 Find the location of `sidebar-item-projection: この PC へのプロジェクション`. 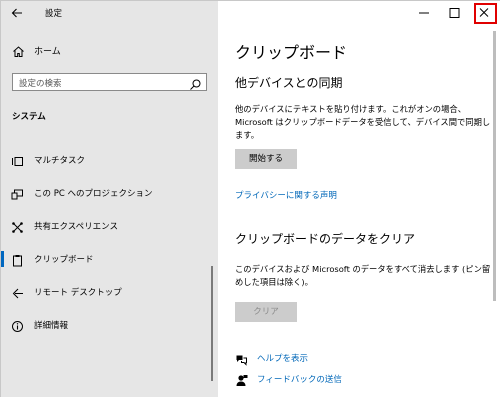

sidebar-item-projection: この PC へのプロジェクション is located at coordinates (109, 193).